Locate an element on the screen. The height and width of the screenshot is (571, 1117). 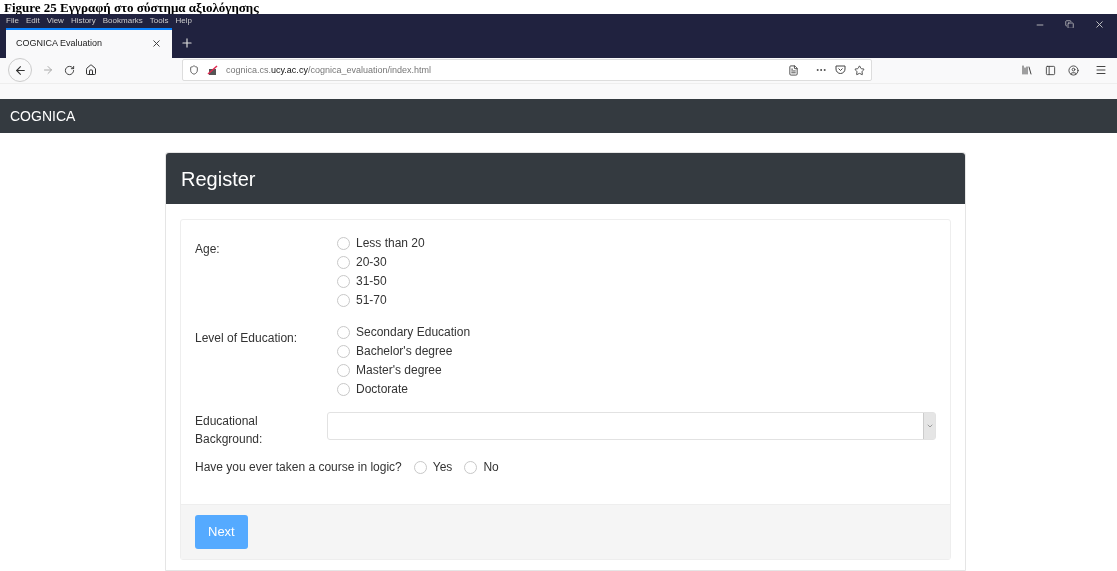
menu-item: Bookmarks is located at coordinates (122, 20).